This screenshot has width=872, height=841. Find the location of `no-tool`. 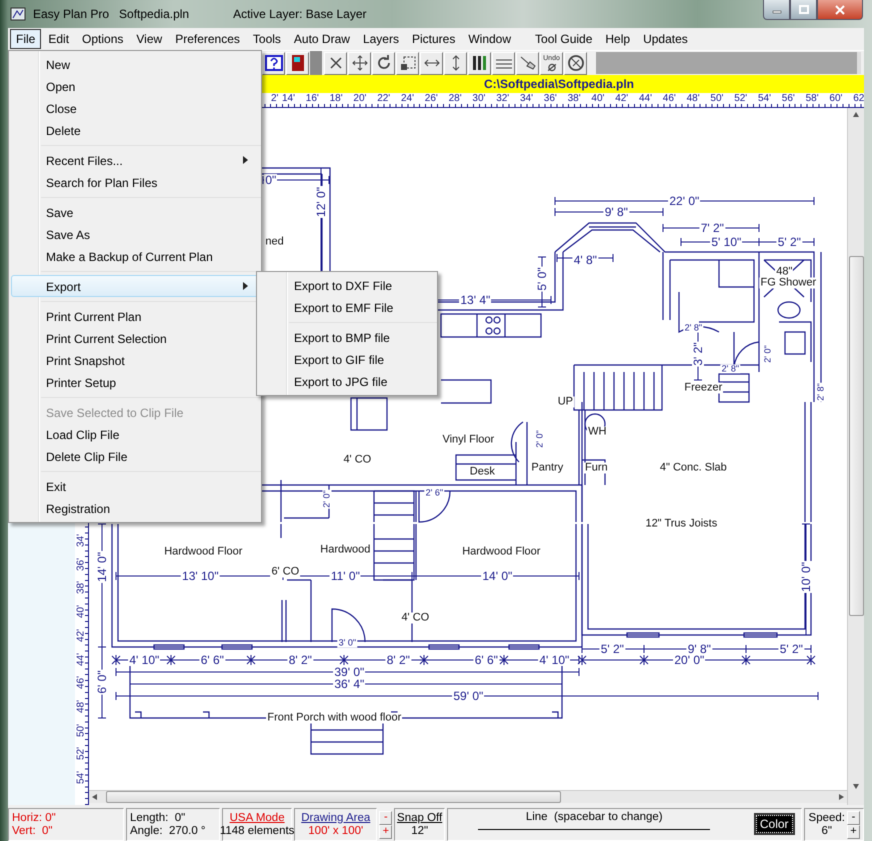

no-tool is located at coordinates (575, 63).